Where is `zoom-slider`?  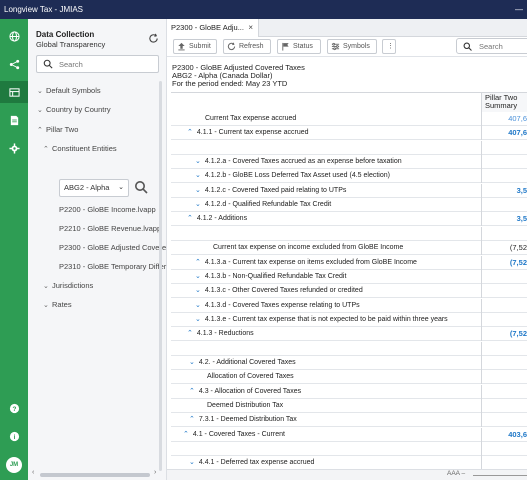
zoom-slider is located at coordinates (500, 475).